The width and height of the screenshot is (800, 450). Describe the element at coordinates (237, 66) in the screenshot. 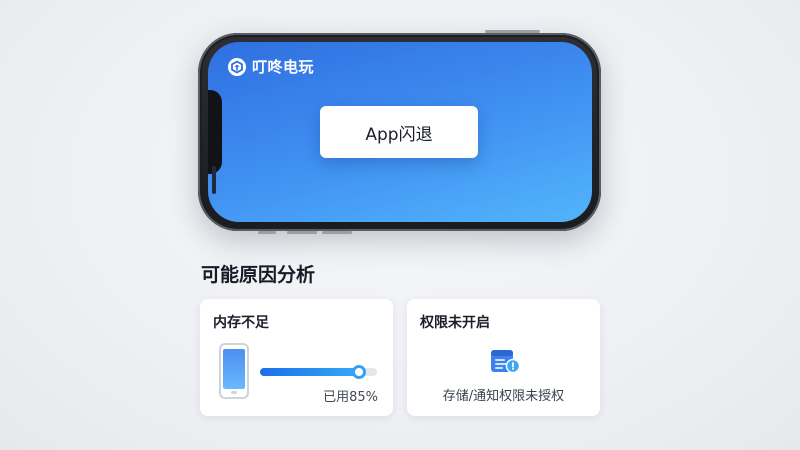

I see `brand-logo-icon` at that location.